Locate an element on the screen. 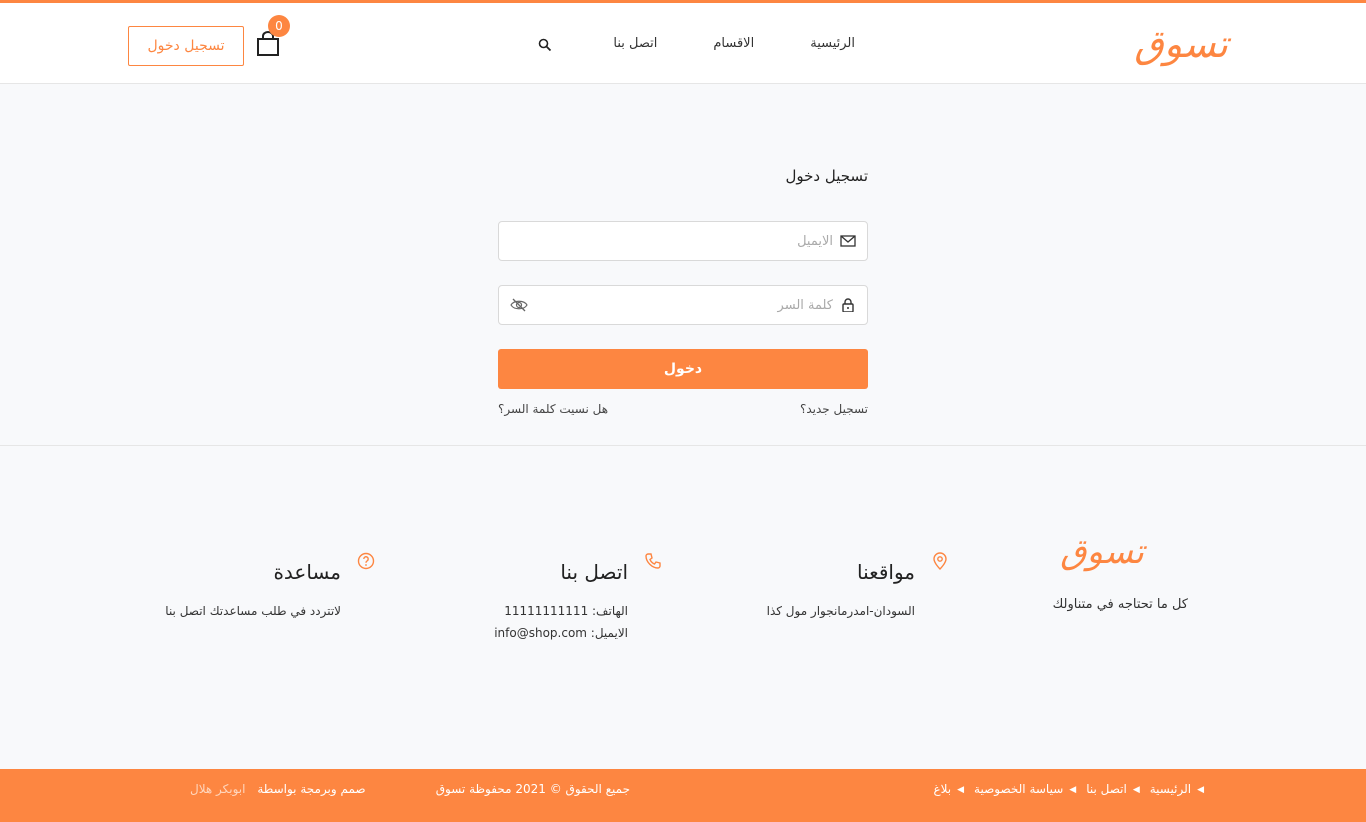 This screenshot has width=1366, height=822. email-field is located at coordinates (683, 241).